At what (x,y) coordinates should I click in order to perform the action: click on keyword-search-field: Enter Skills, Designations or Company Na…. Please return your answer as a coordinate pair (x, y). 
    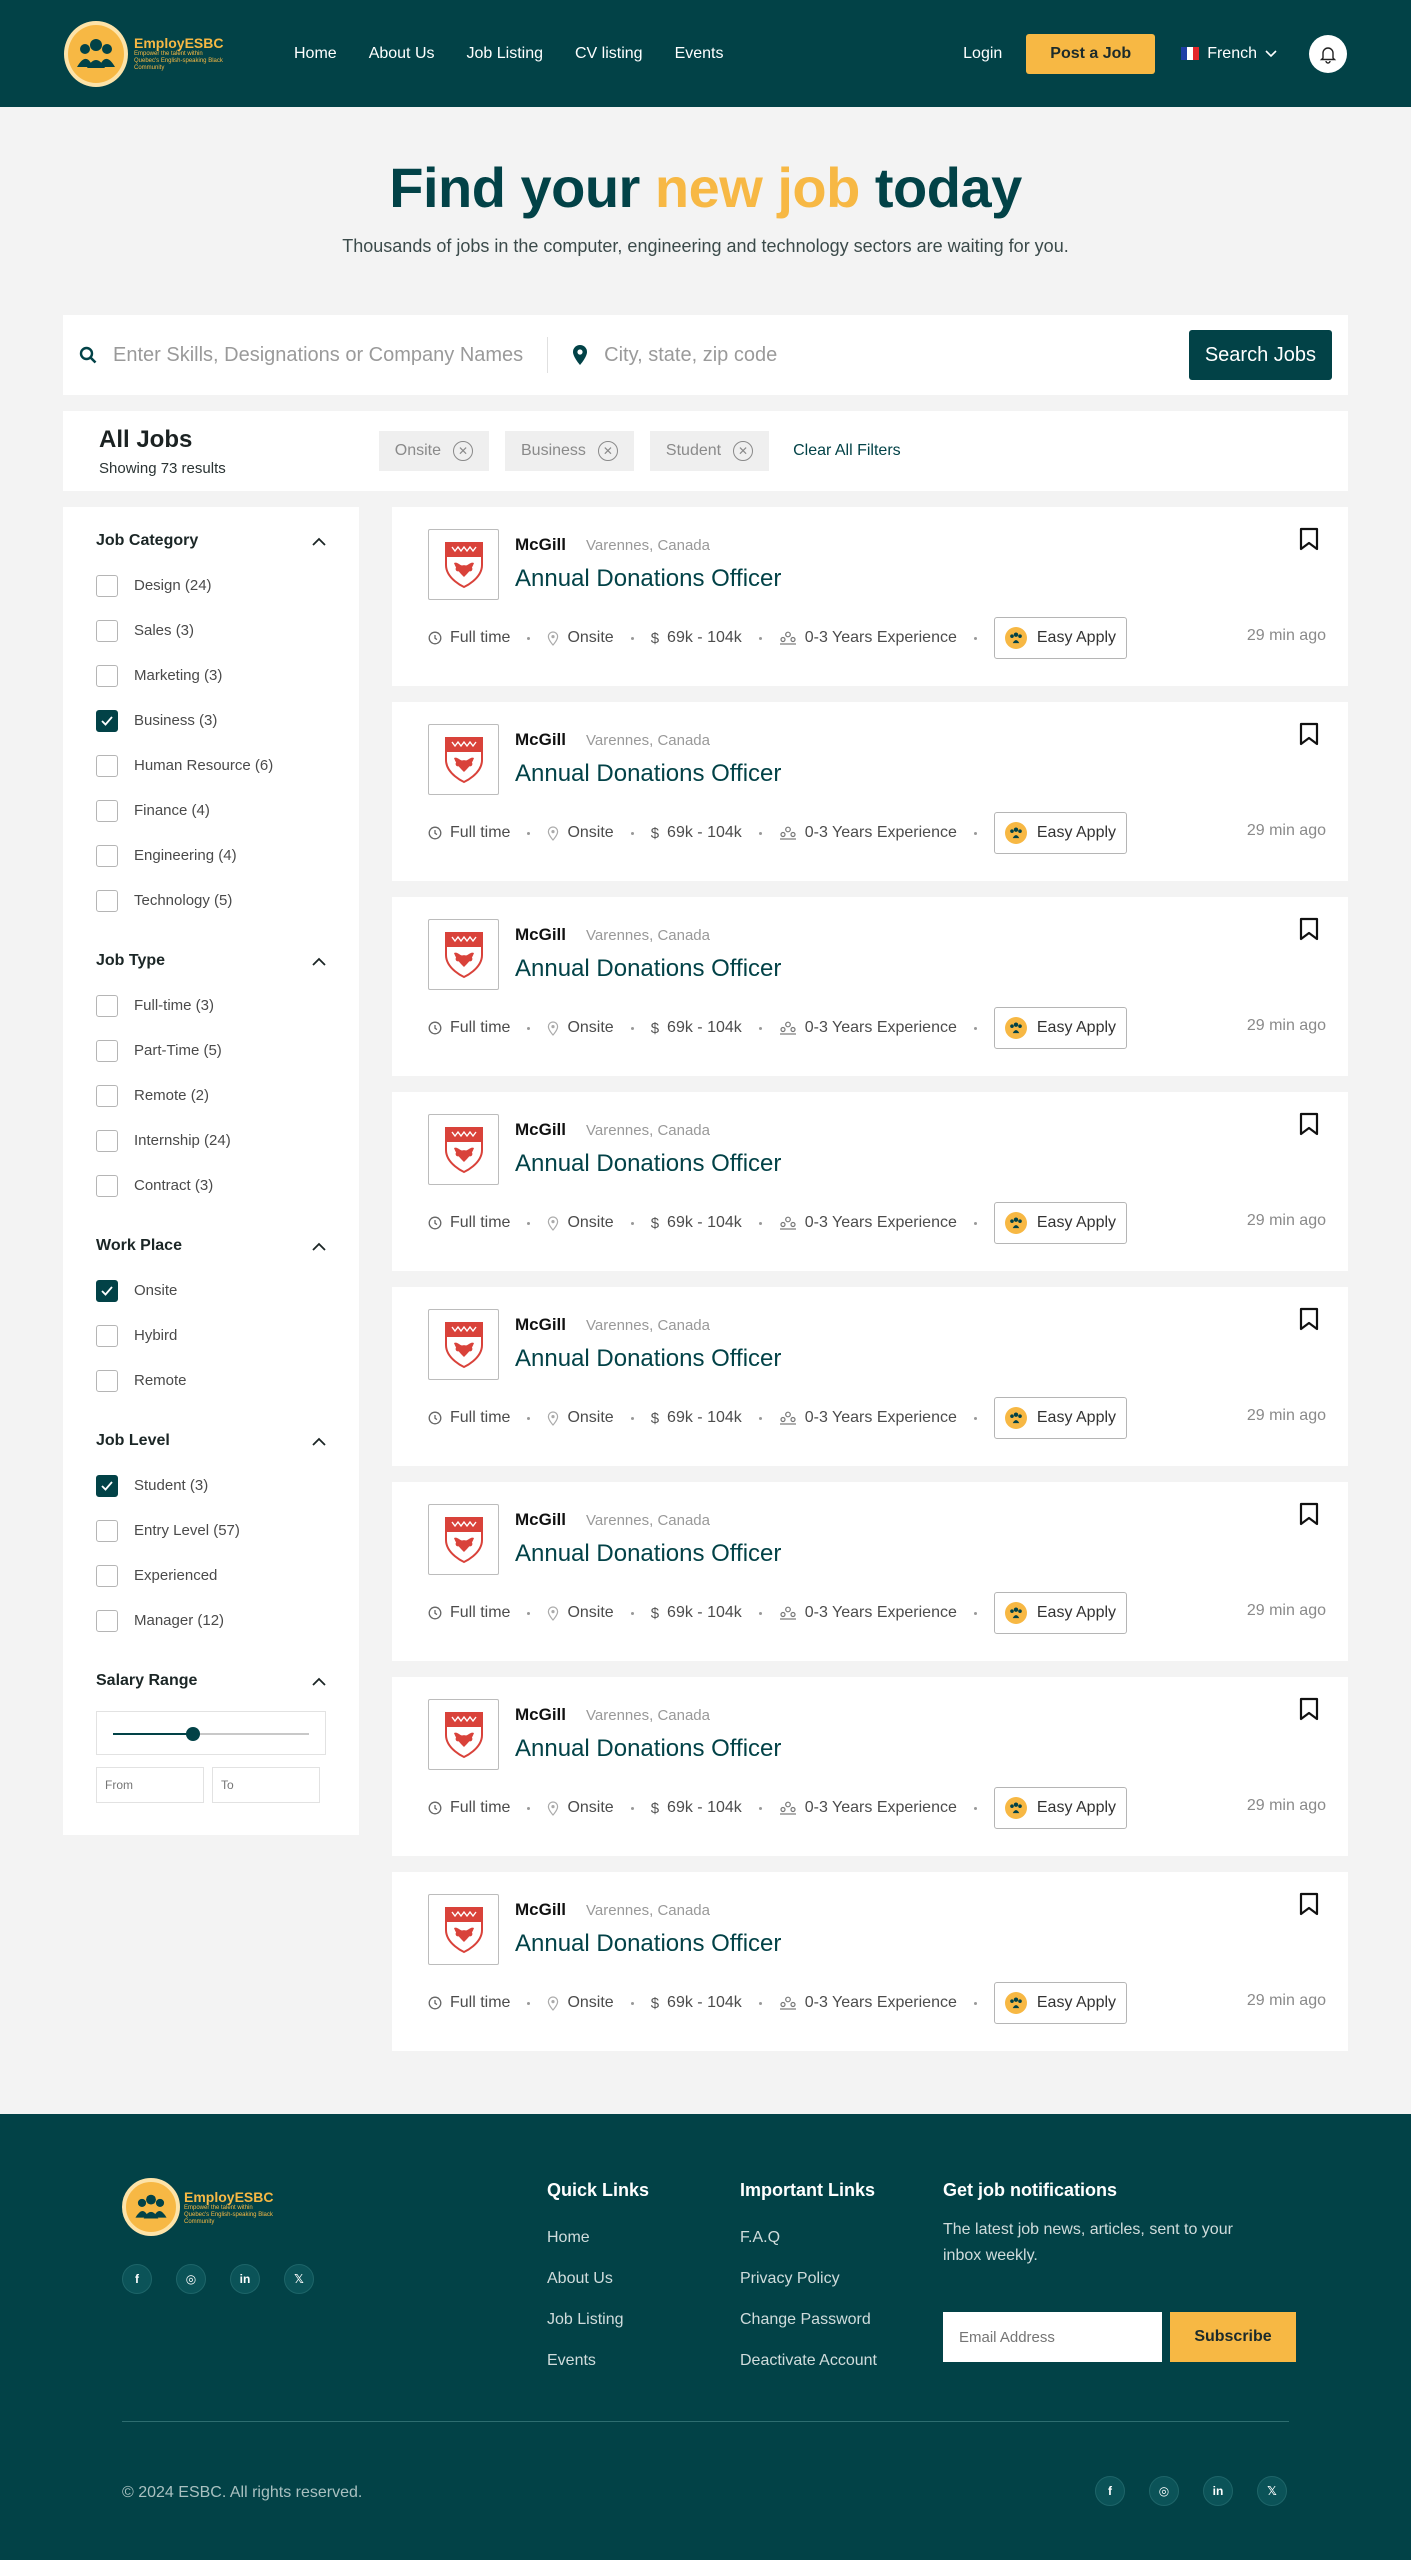
    Looking at the image, I should click on (301, 355).